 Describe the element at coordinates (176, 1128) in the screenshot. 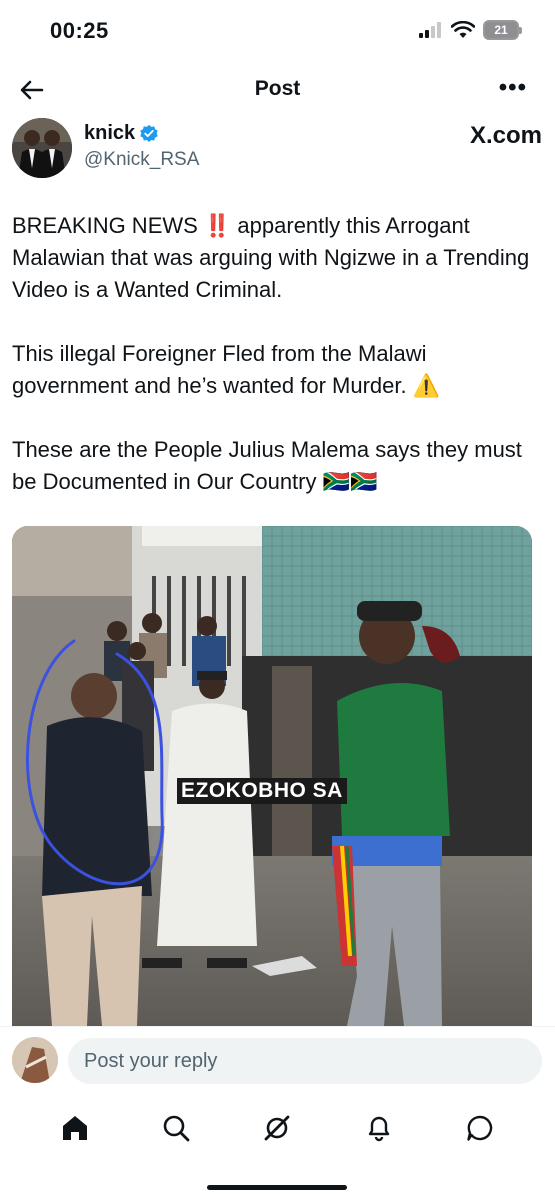

I see `search-icon` at that location.